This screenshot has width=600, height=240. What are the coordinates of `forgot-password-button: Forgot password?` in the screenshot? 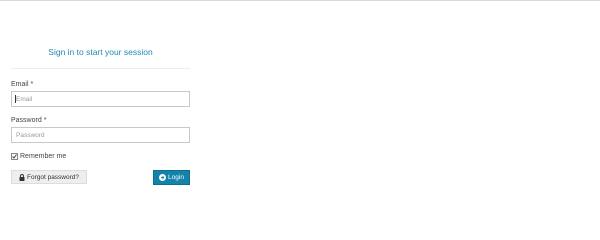 It's located at (49, 177).